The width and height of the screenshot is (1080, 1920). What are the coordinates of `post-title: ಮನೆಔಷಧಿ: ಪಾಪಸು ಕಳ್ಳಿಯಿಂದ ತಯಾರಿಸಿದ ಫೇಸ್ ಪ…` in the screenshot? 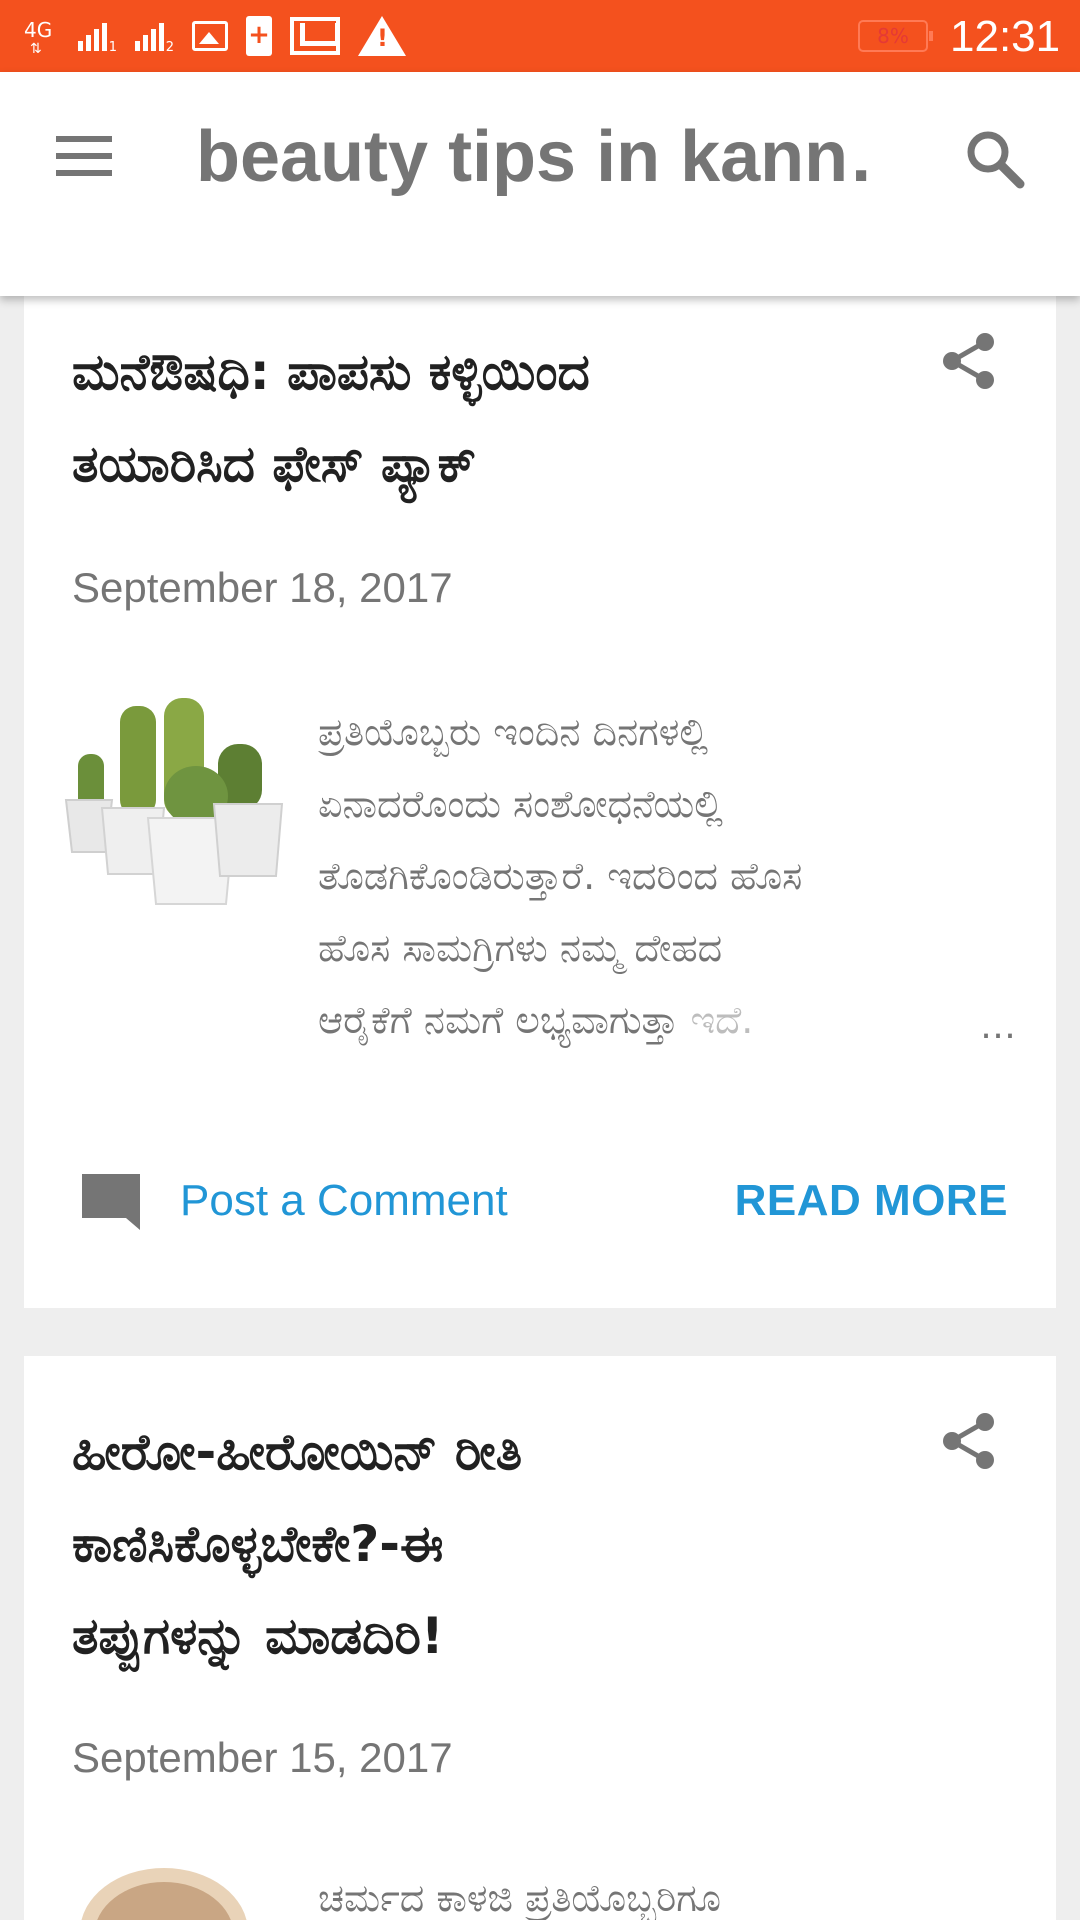 It's located at (487, 418).